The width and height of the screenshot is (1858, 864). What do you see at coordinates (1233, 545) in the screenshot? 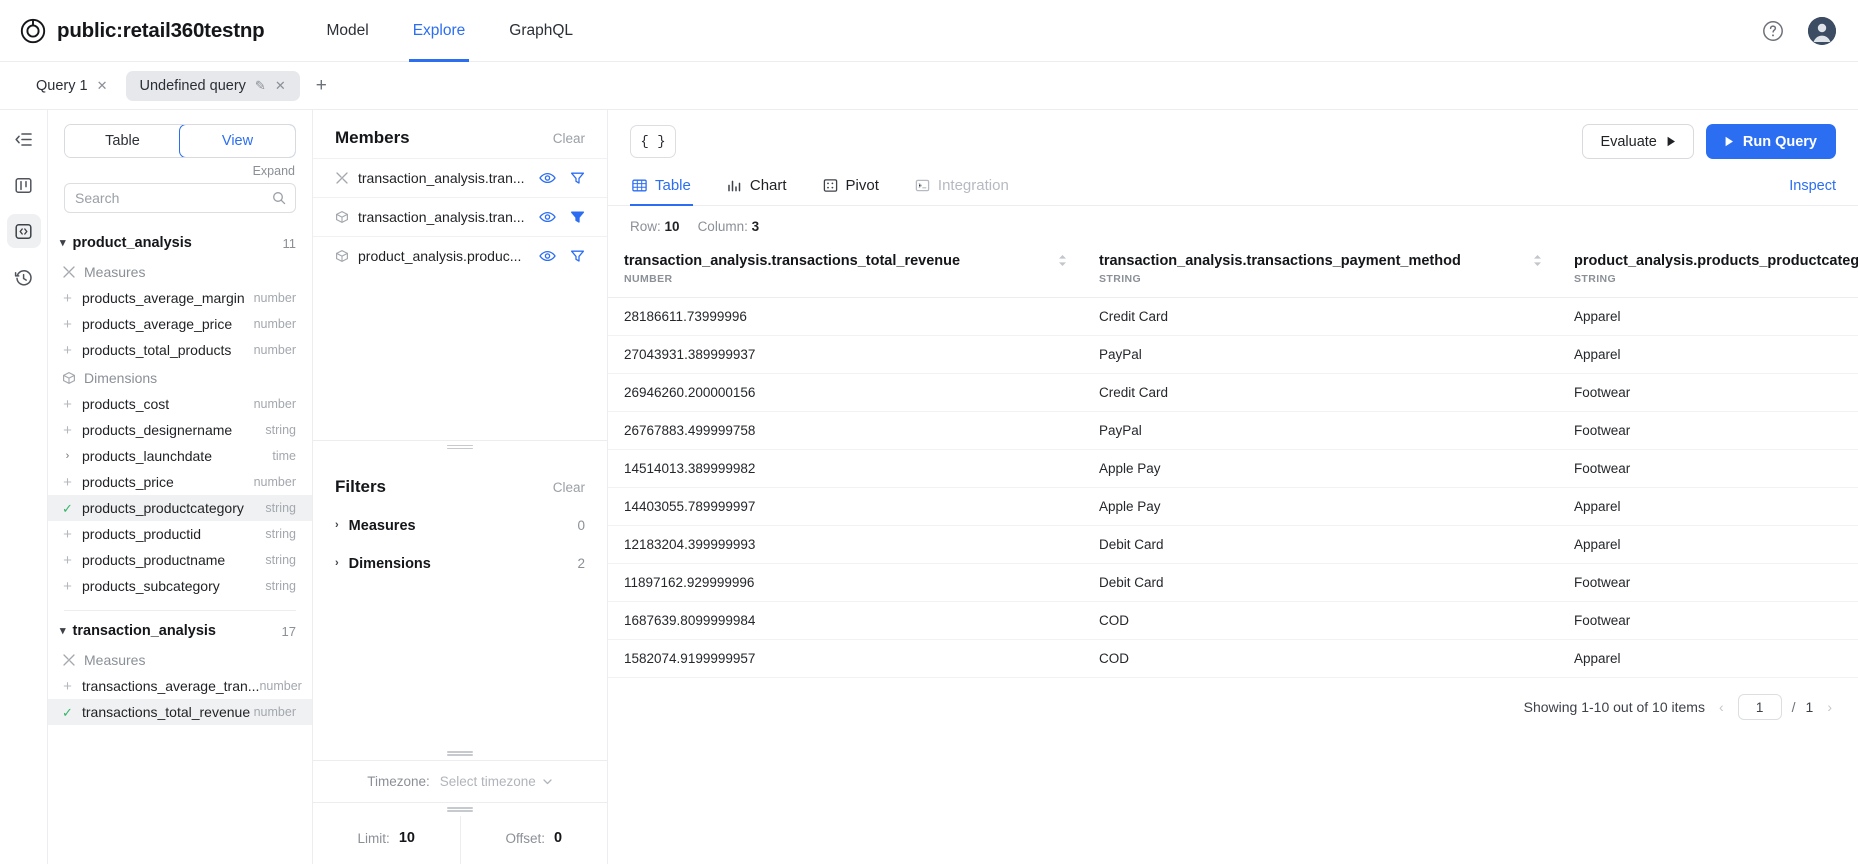
I see `table-row: 12183204.399999993 Debit Card Apparel` at bounding box center [1233, 545].